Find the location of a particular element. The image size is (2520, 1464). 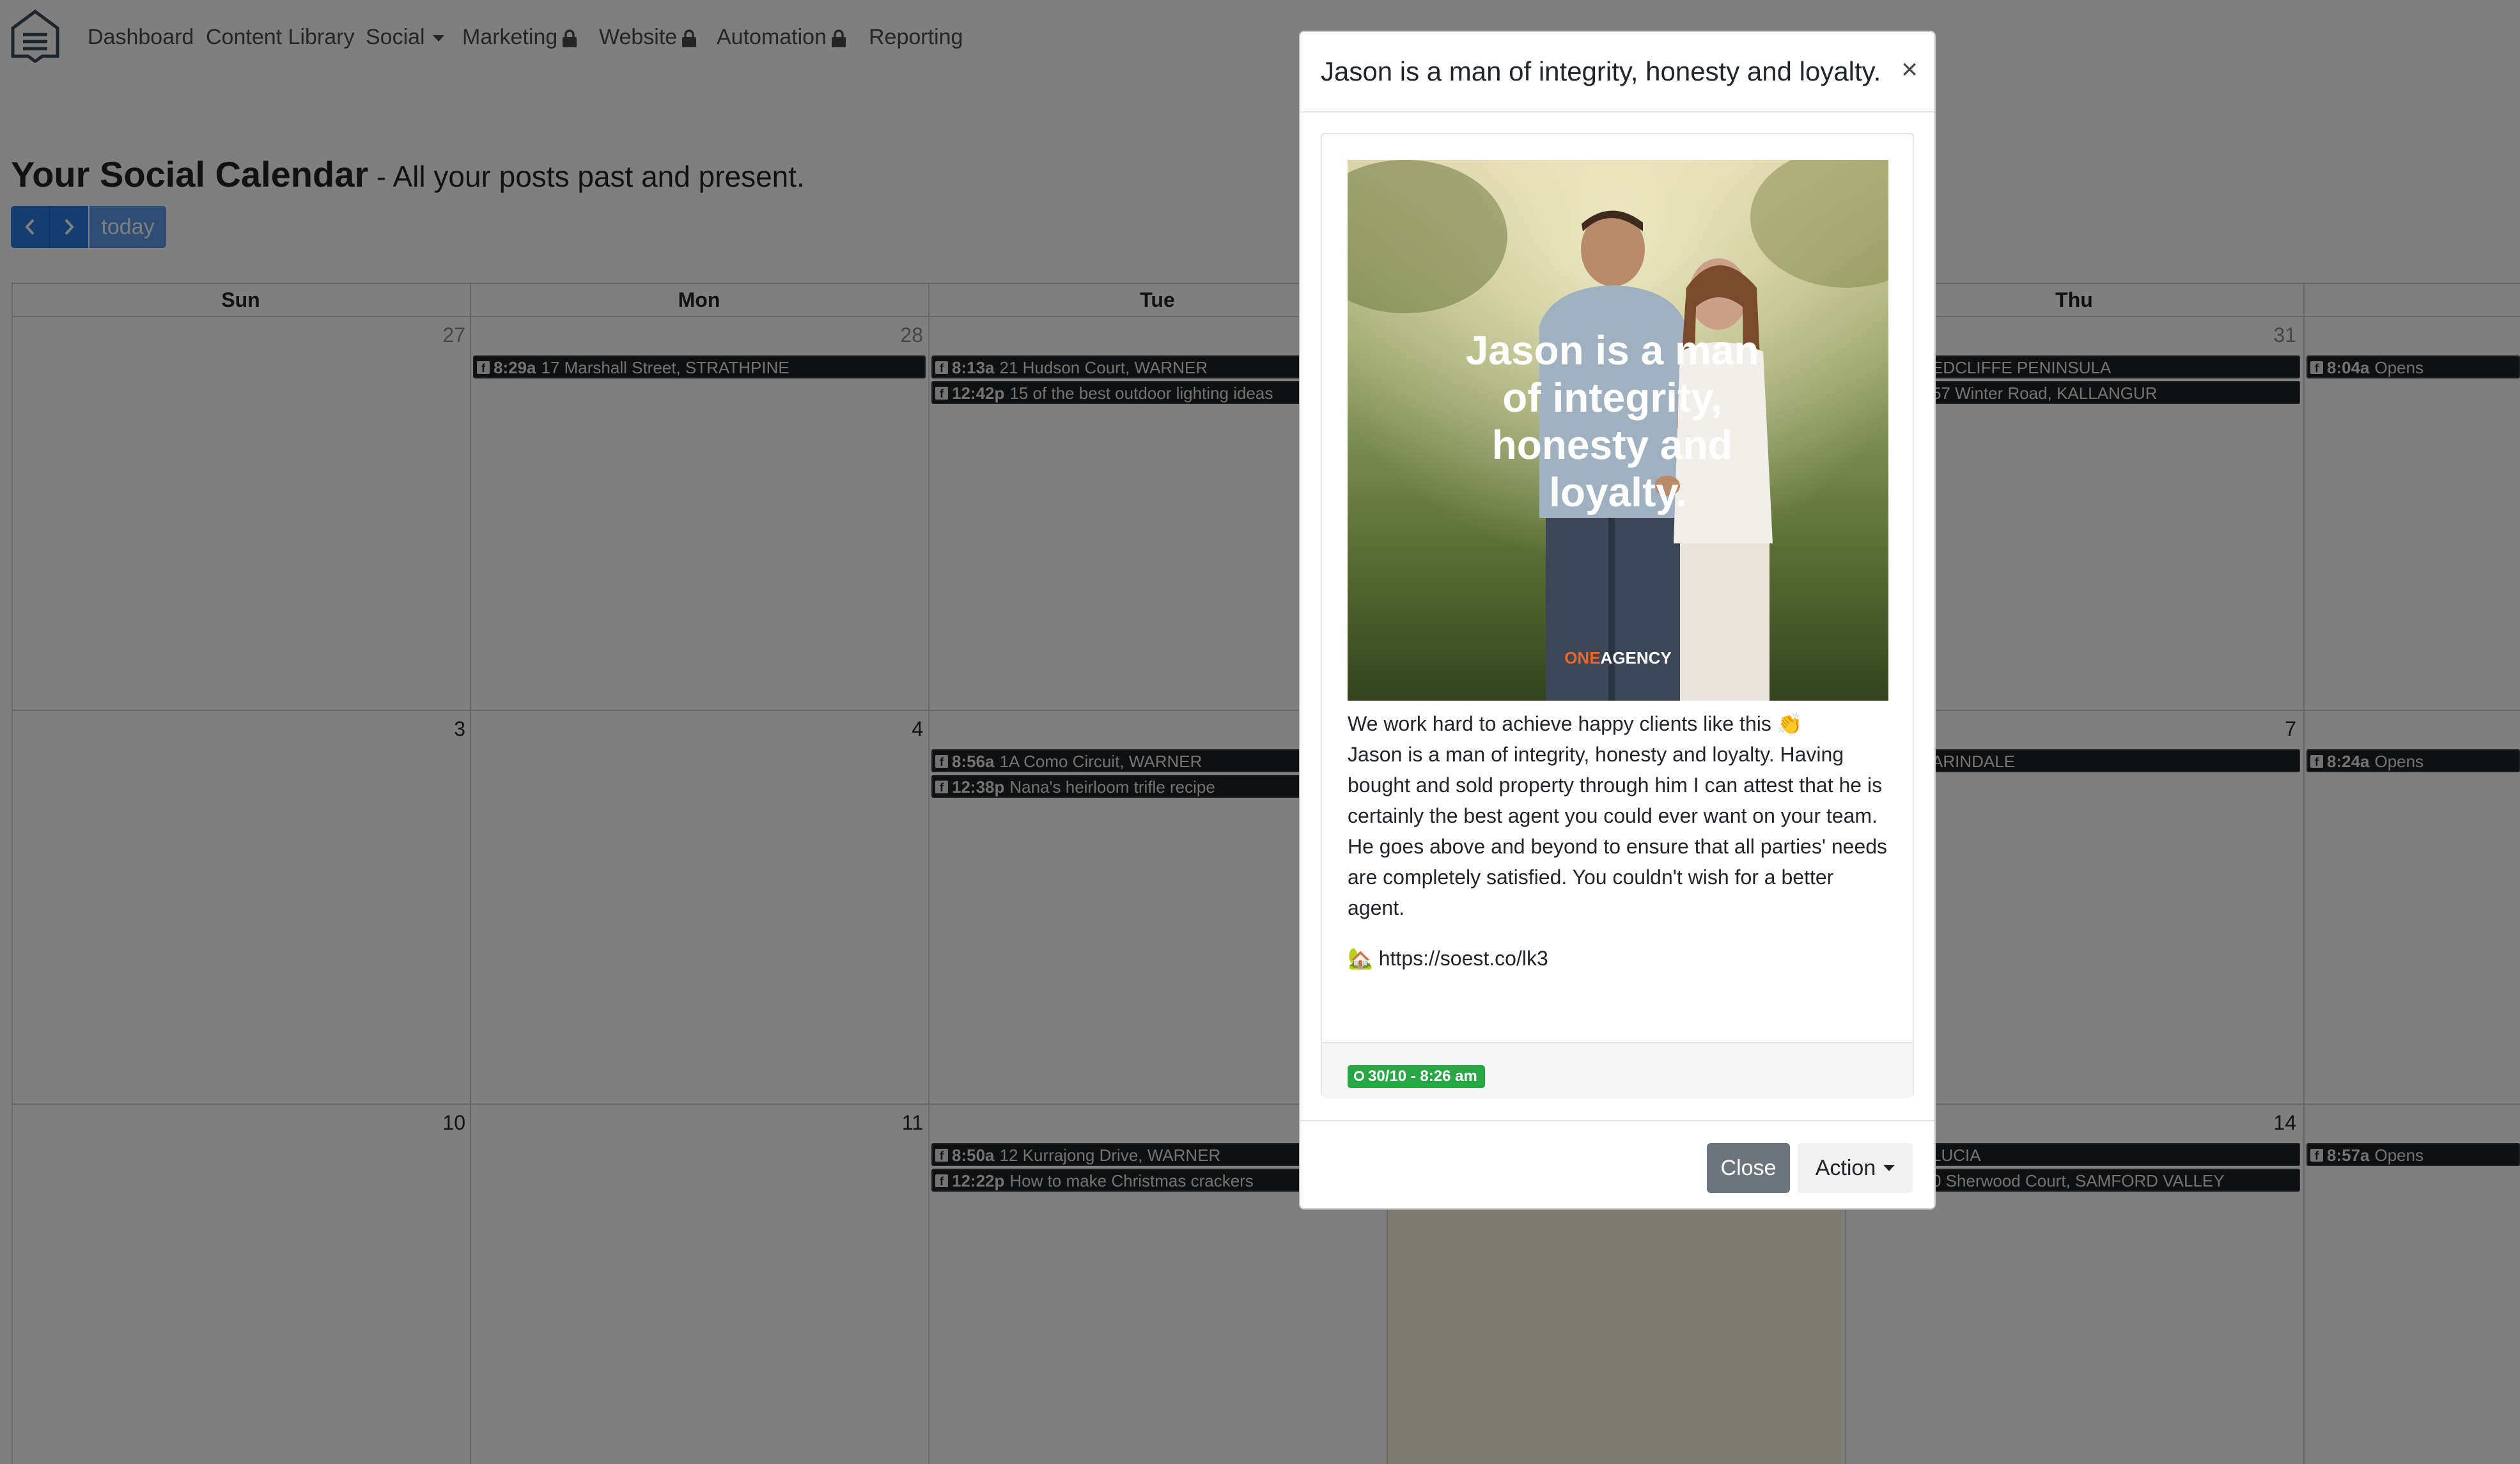

schedule-badge-text: 30/10 - 8:26 am is located at coordinates (1422, 1076).